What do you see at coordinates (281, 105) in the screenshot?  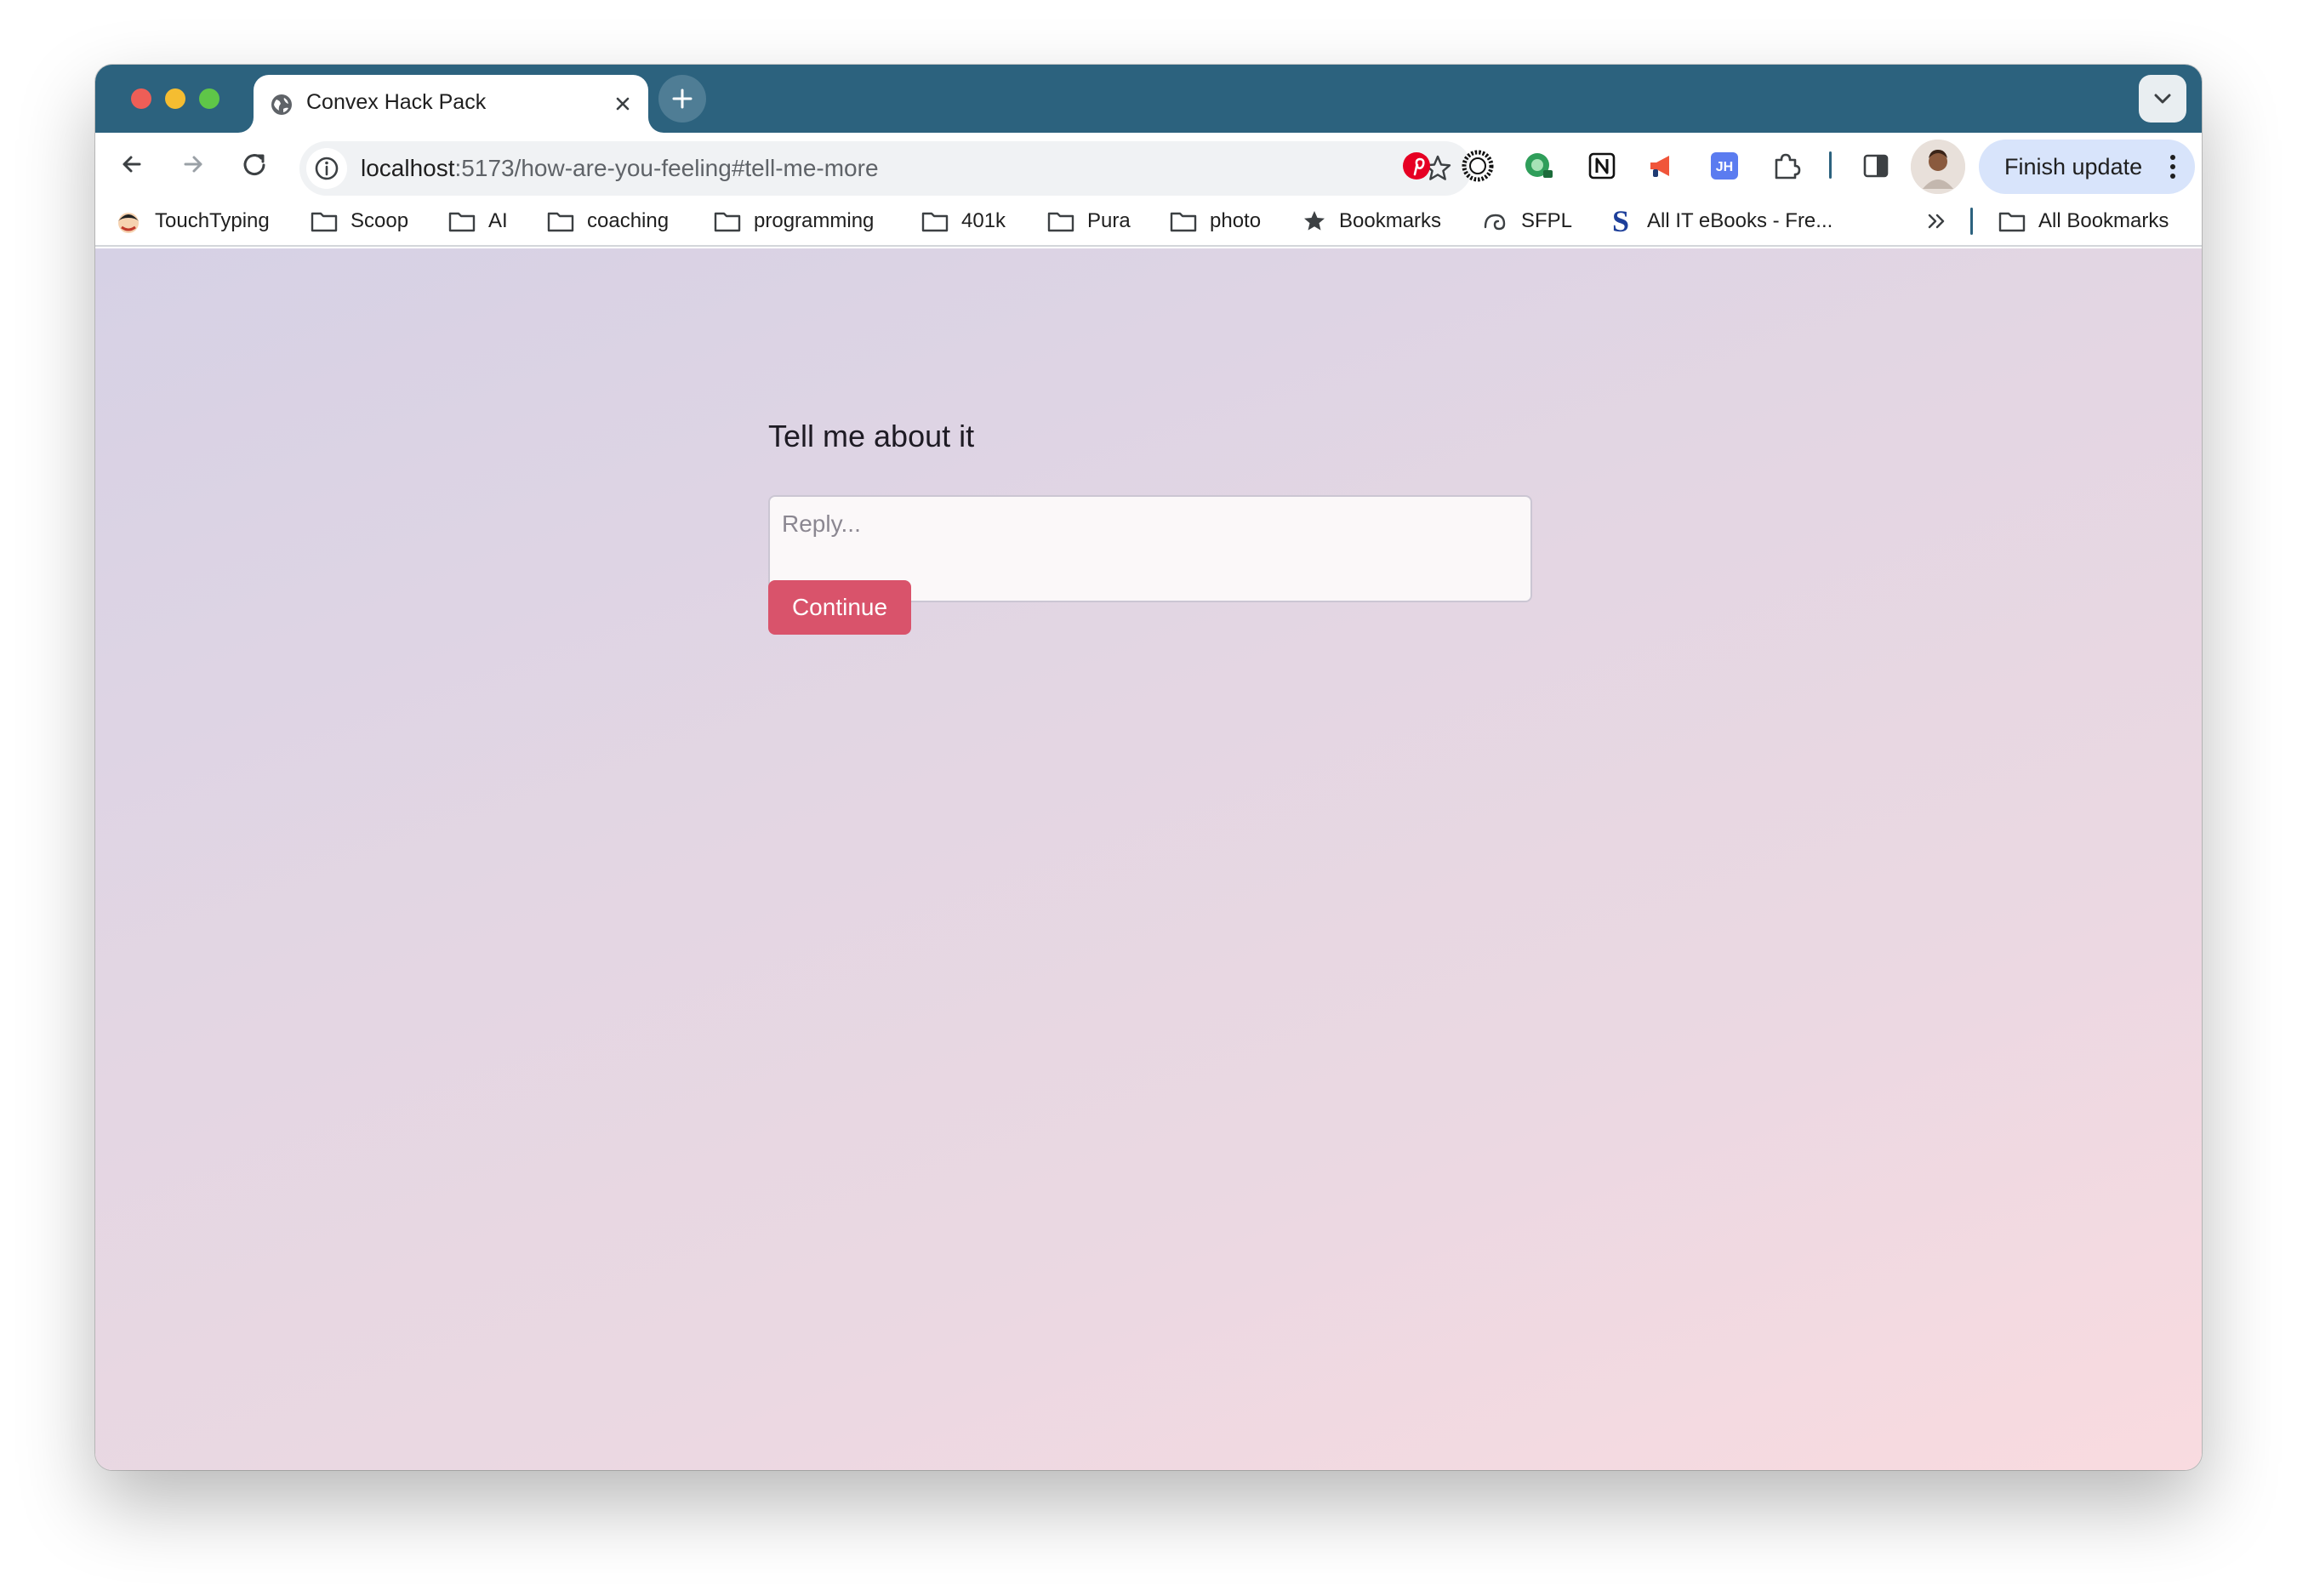 I see `globe-icon` at bounding box center [281, 105].